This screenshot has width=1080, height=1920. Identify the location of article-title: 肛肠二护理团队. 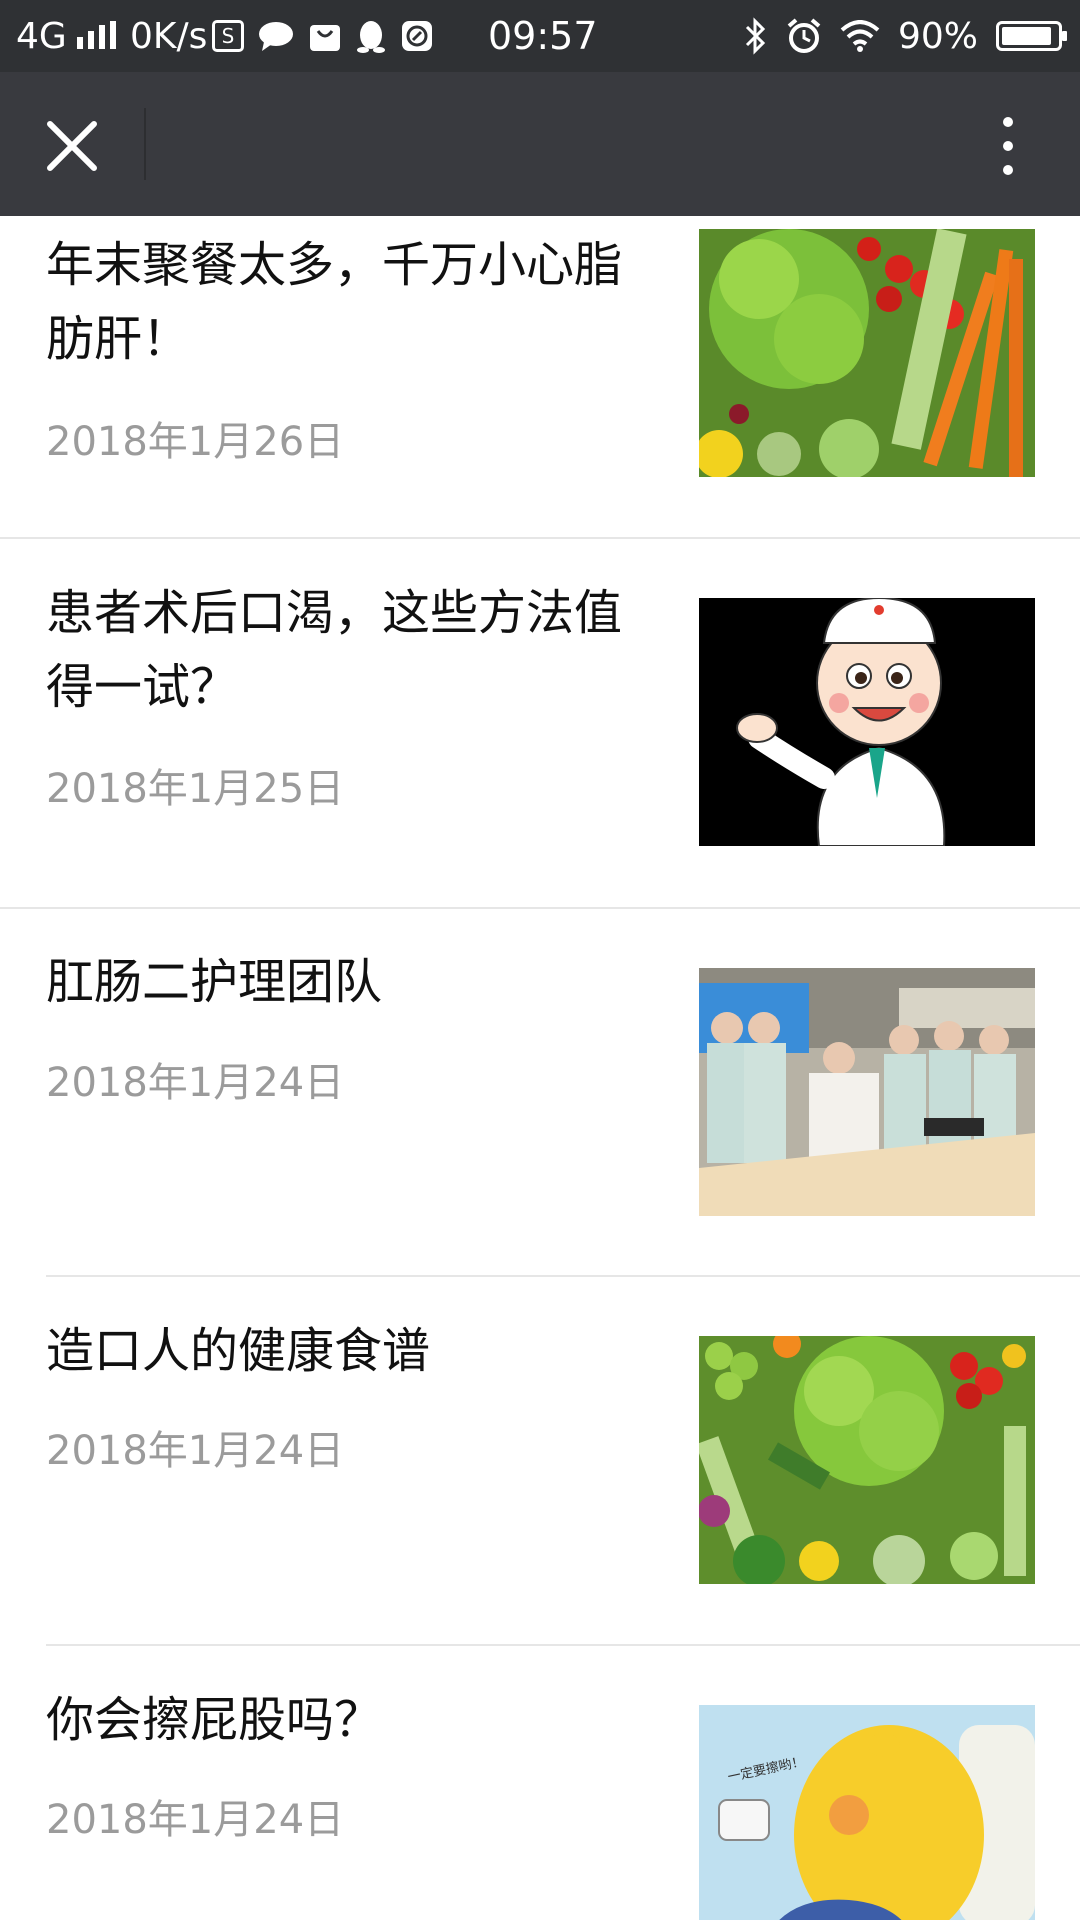
(214, 982).